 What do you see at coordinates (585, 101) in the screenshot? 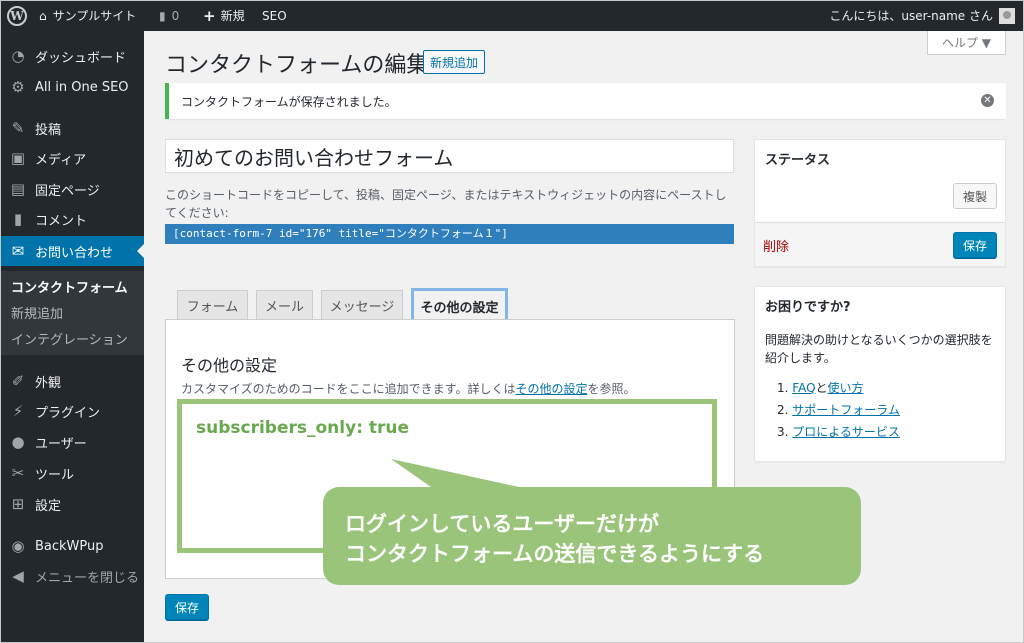
I see `success-notice: コンタクトフォームが保存されました。 ✕` at bounding box center [585, 101].